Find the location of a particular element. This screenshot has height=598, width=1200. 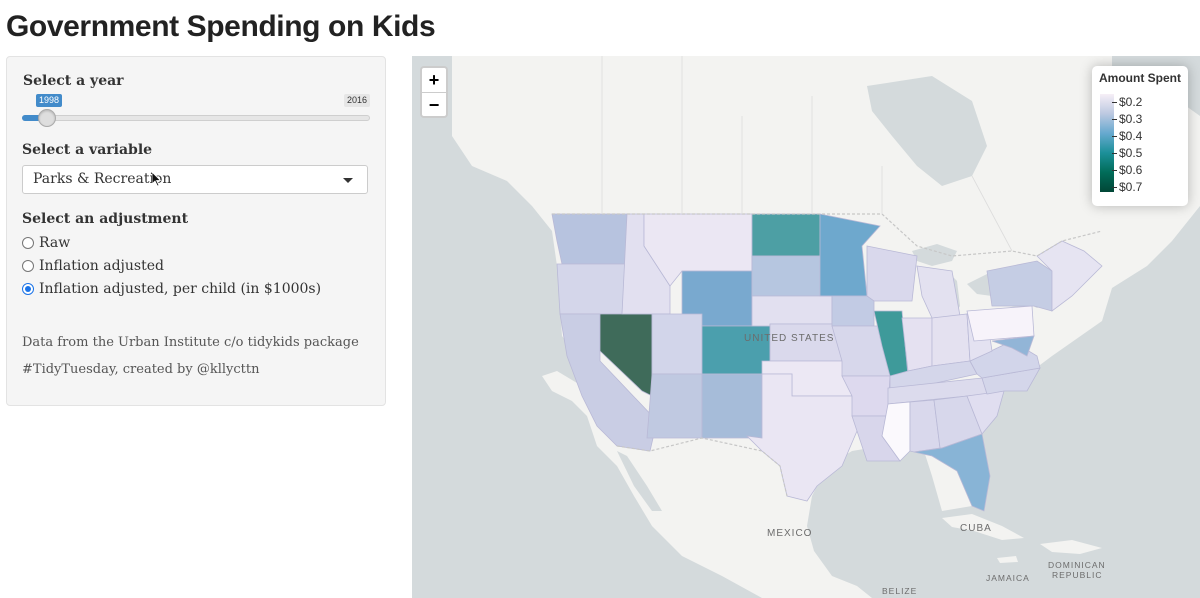

year-slider-track is located at coordinates (196, 118).